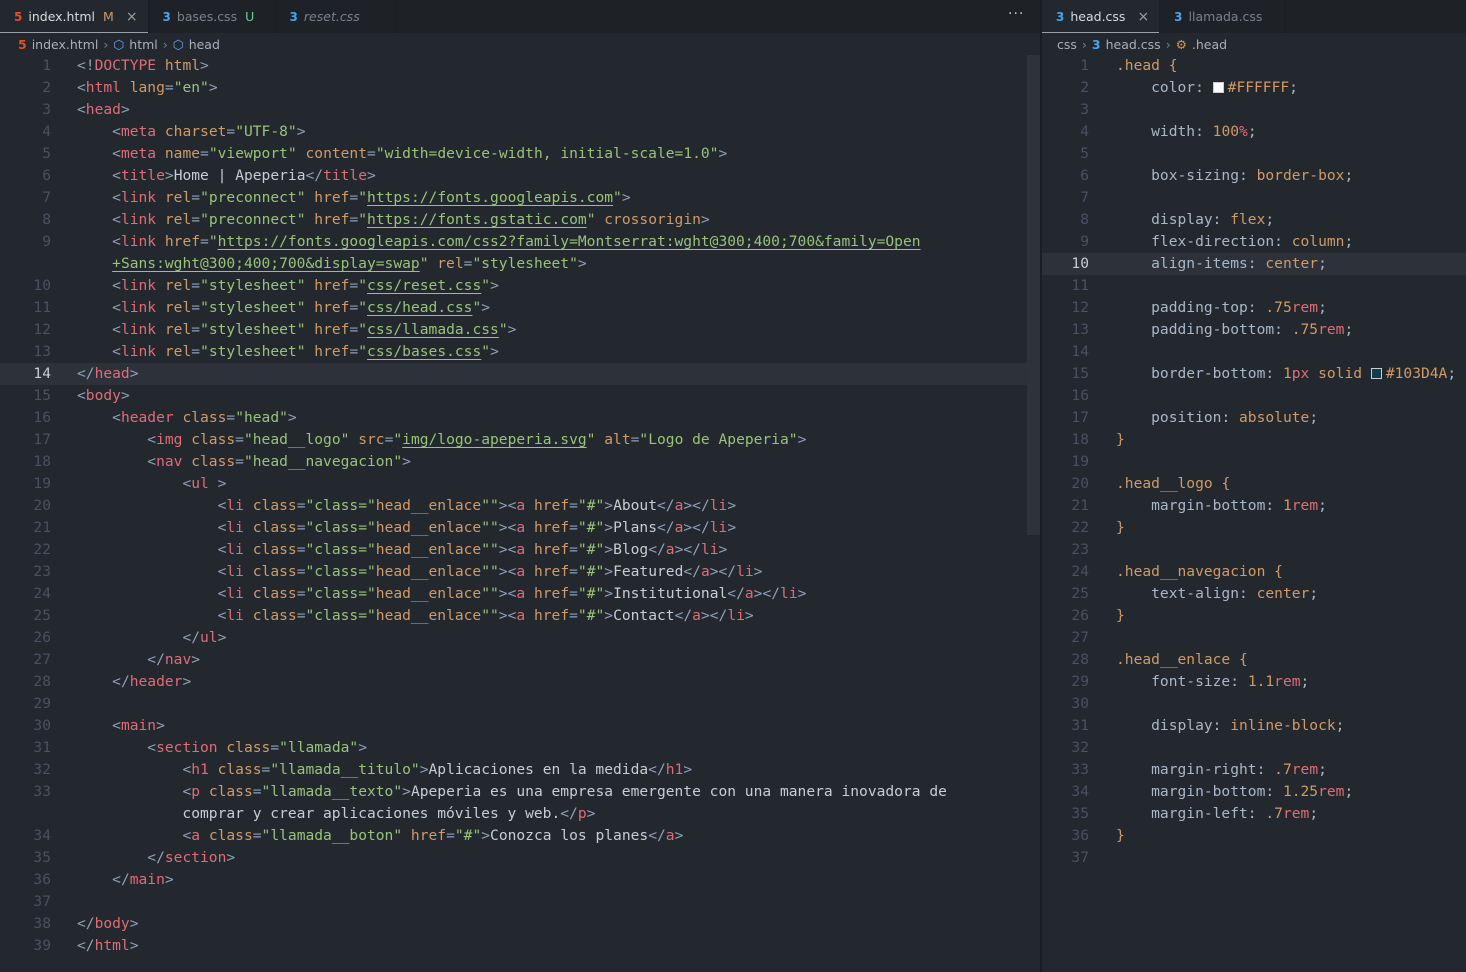  Describe the element at coordinates (1254, 88) in the screenshot. I see `code-line: 2 color: #FFFFFF;` at that location.